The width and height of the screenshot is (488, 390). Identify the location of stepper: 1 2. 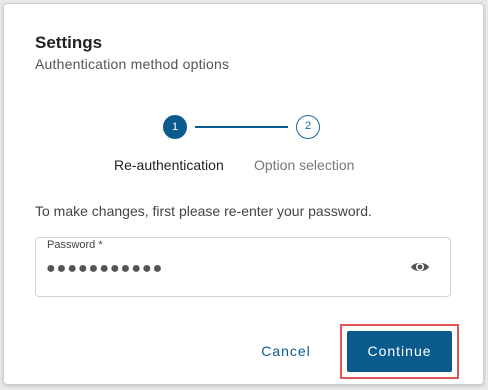
(244, 128).